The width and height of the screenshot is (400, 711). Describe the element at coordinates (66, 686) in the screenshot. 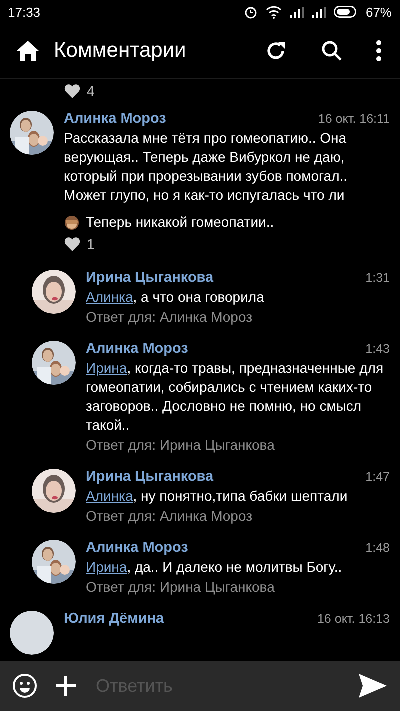

I see `add-icon` at that location.